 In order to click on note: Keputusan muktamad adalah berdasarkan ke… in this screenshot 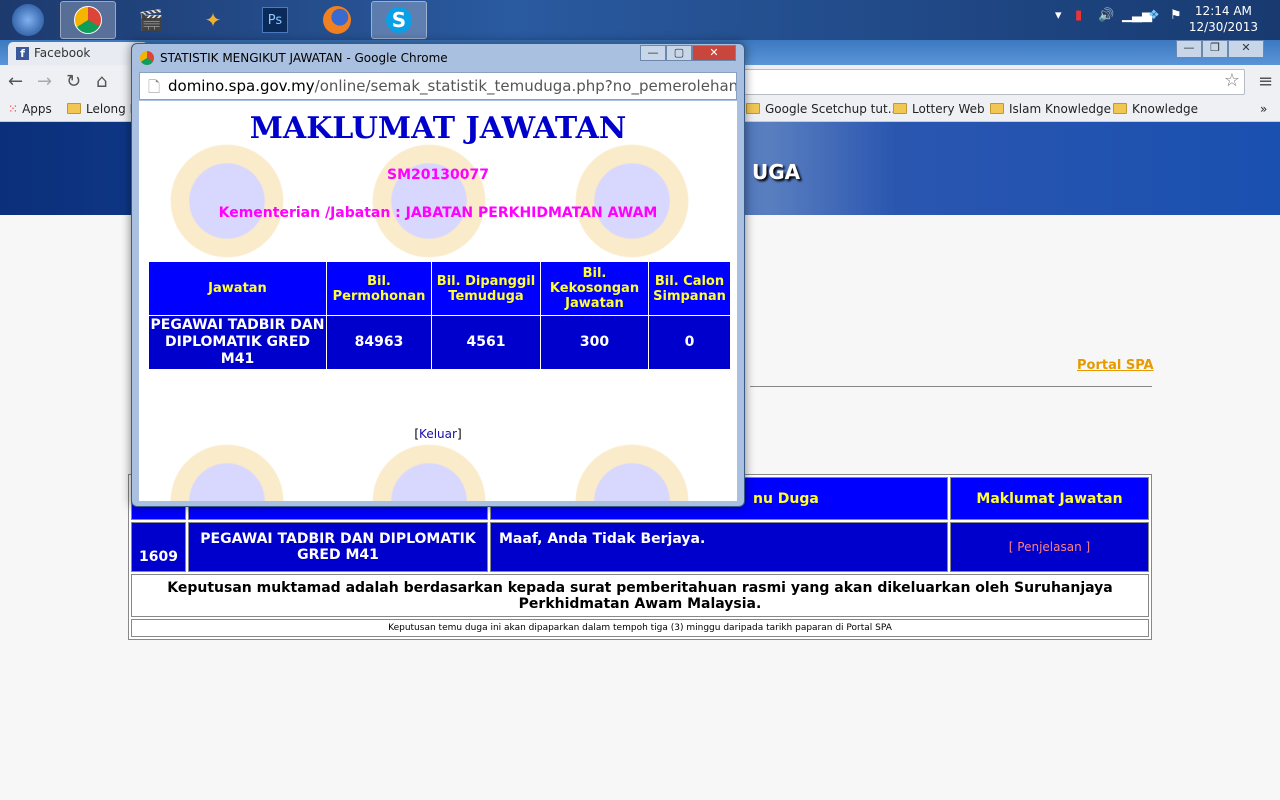, I will do `click(640, 595)`.